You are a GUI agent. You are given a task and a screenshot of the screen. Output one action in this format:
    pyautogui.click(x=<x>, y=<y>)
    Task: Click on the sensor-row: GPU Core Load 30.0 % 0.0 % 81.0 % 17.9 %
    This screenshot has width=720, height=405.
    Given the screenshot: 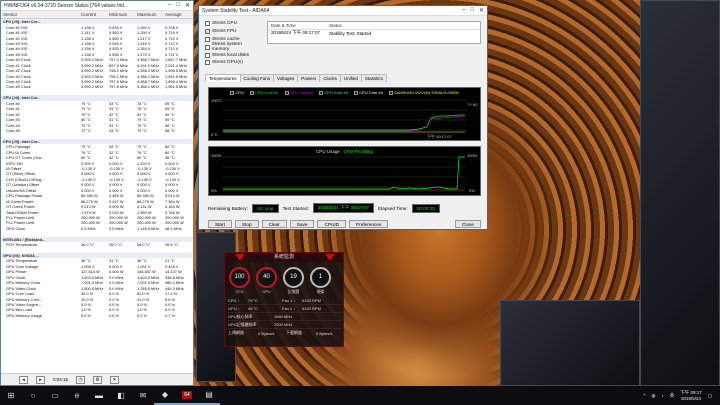 What is the action you would take?
    pyautogui.click(x=97, y=293)
    